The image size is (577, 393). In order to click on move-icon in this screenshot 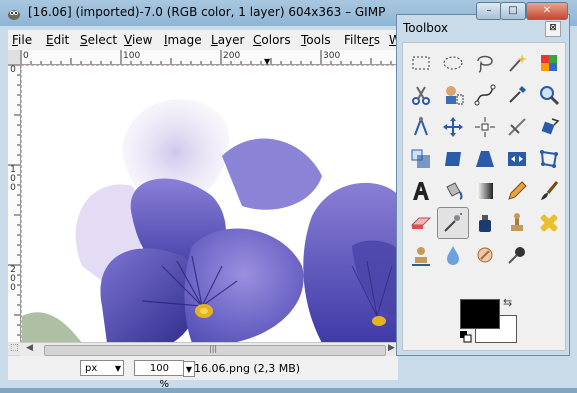, I will do `click(453, 127)`.